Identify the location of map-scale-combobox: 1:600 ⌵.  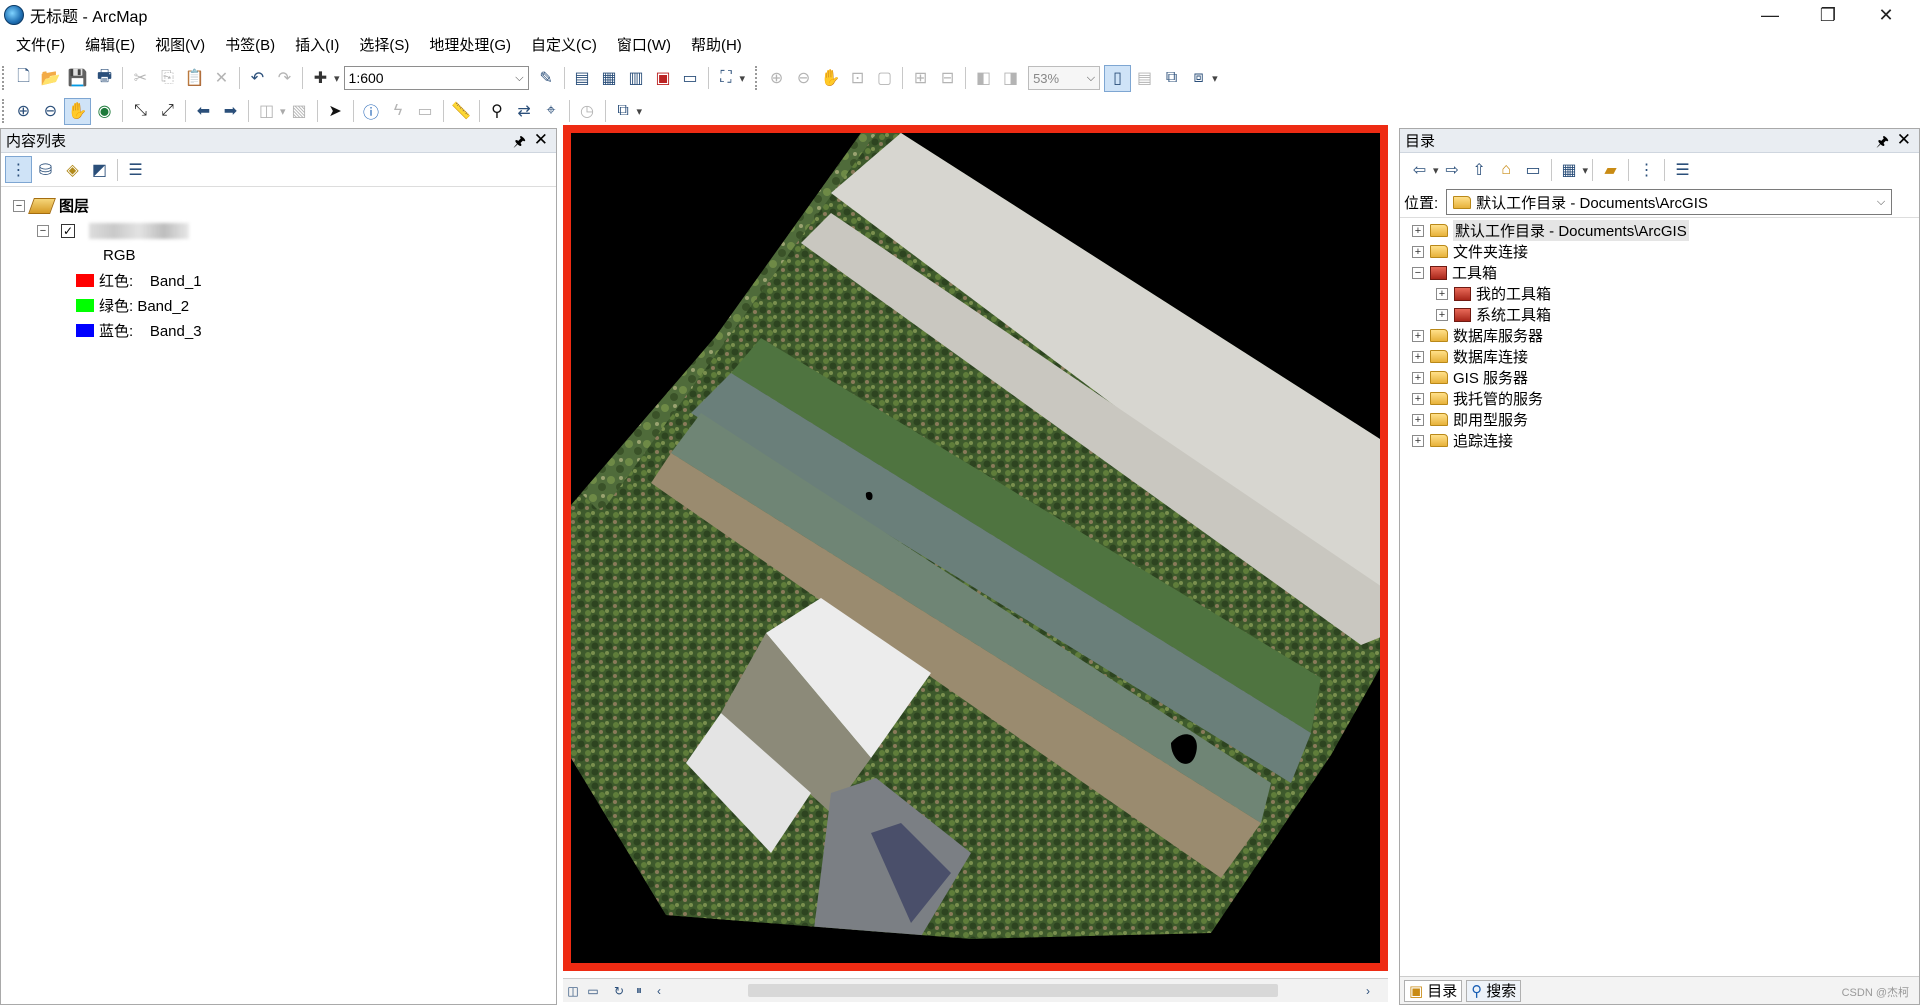
(436, 78).